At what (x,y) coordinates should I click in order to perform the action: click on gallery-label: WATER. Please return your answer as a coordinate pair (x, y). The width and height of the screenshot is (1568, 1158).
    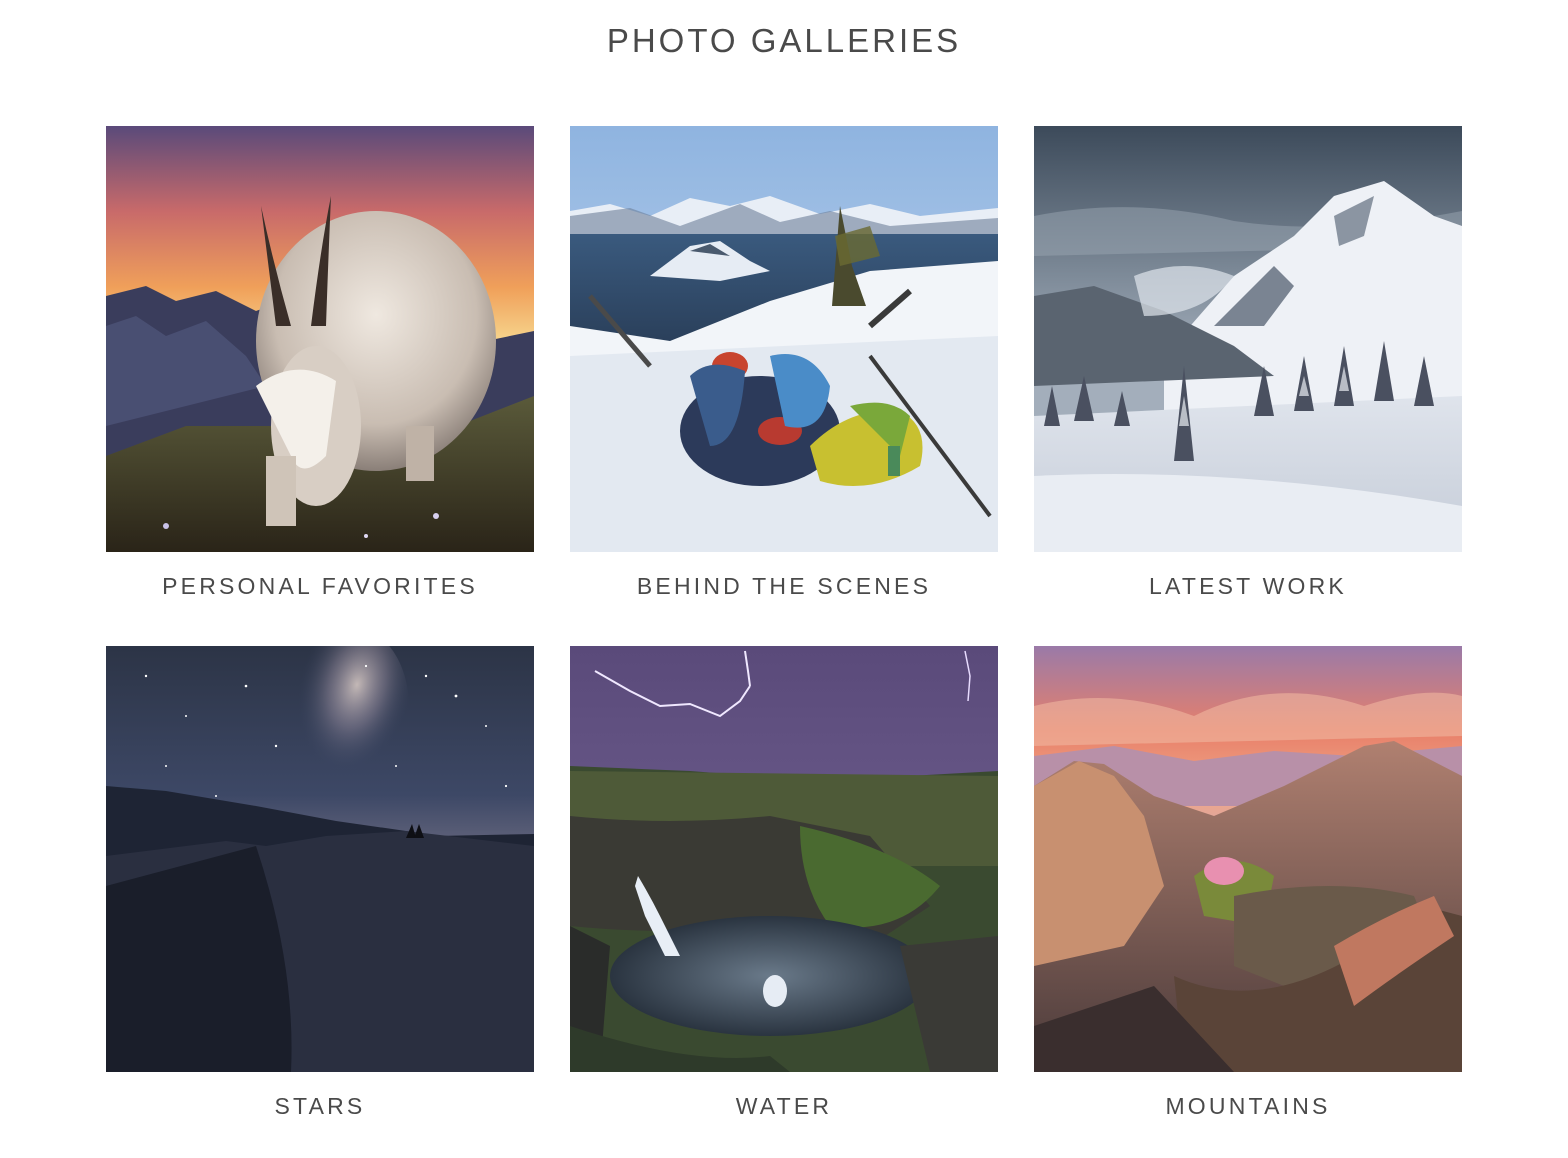
    Looking at the image, I should click on (784, 1106).